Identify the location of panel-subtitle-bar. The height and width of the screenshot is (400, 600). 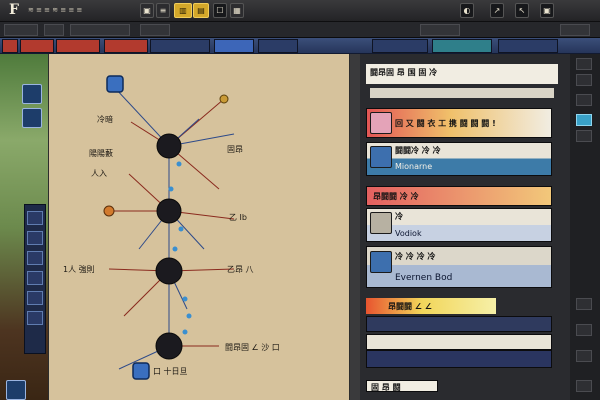
(462, 93).